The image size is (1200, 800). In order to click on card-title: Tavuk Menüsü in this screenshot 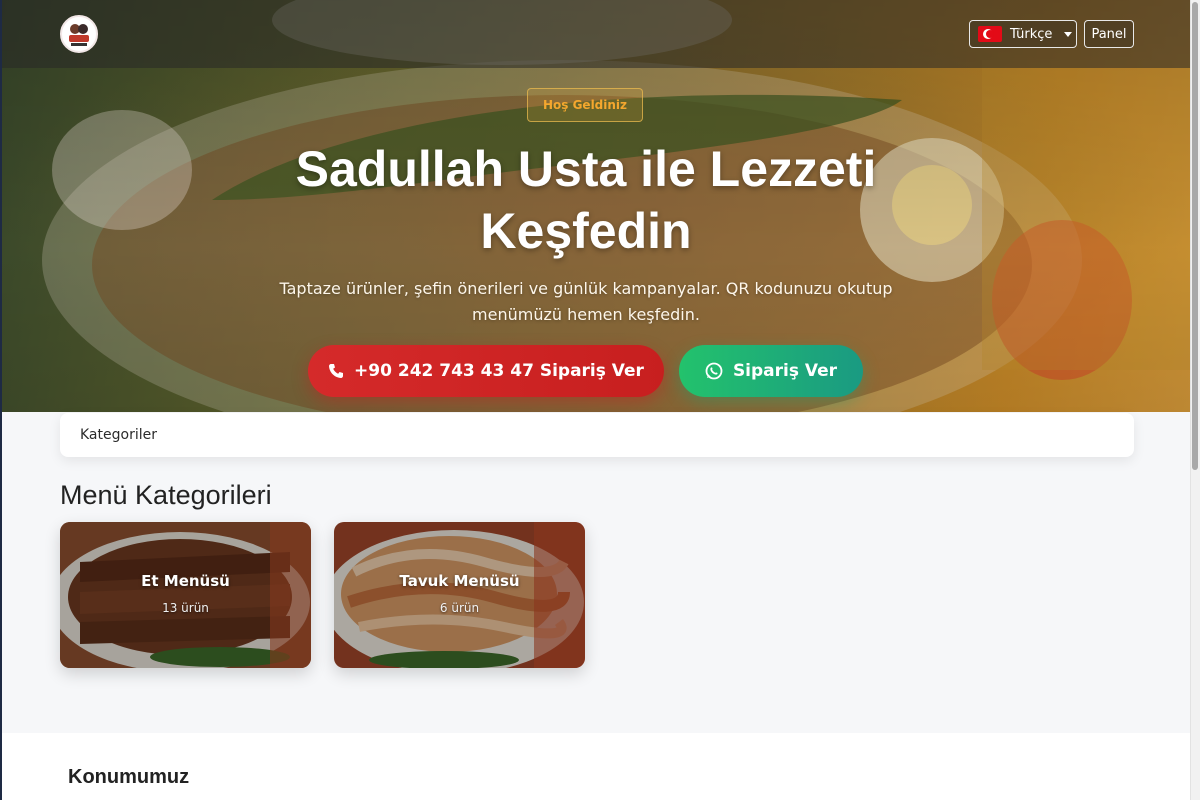, I will do `click(459, 581)`.